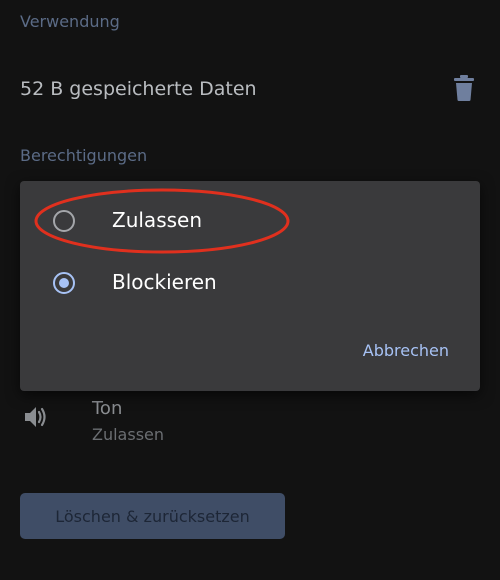 This screenshot has width=500, height=580. I want to click on clear-and-reset-button: Löschen & zurücksetzen, so click(152, 516).